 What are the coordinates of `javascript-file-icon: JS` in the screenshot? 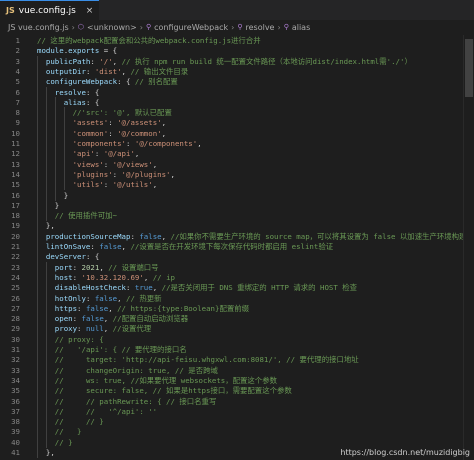 It's located at (10, 10).